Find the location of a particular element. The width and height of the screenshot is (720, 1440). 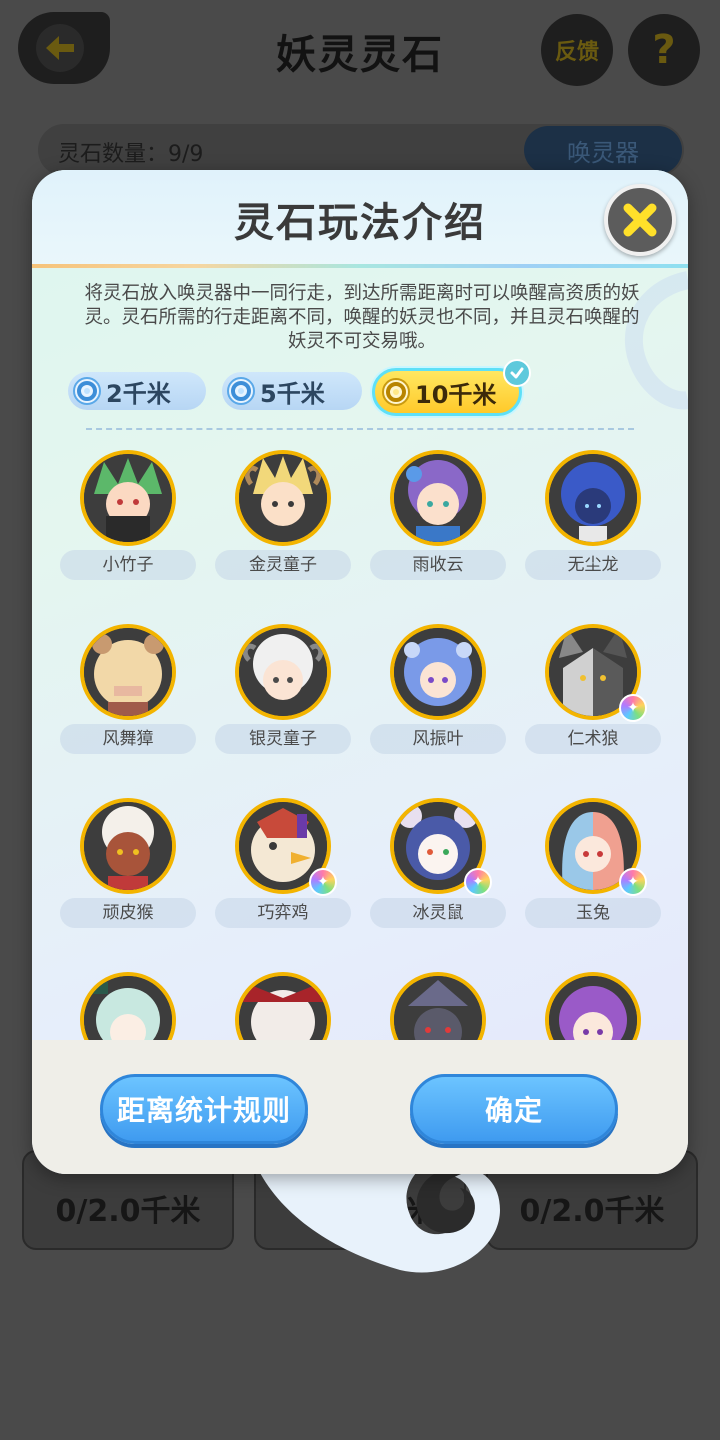

close-button is located at coordinates (640, 220).